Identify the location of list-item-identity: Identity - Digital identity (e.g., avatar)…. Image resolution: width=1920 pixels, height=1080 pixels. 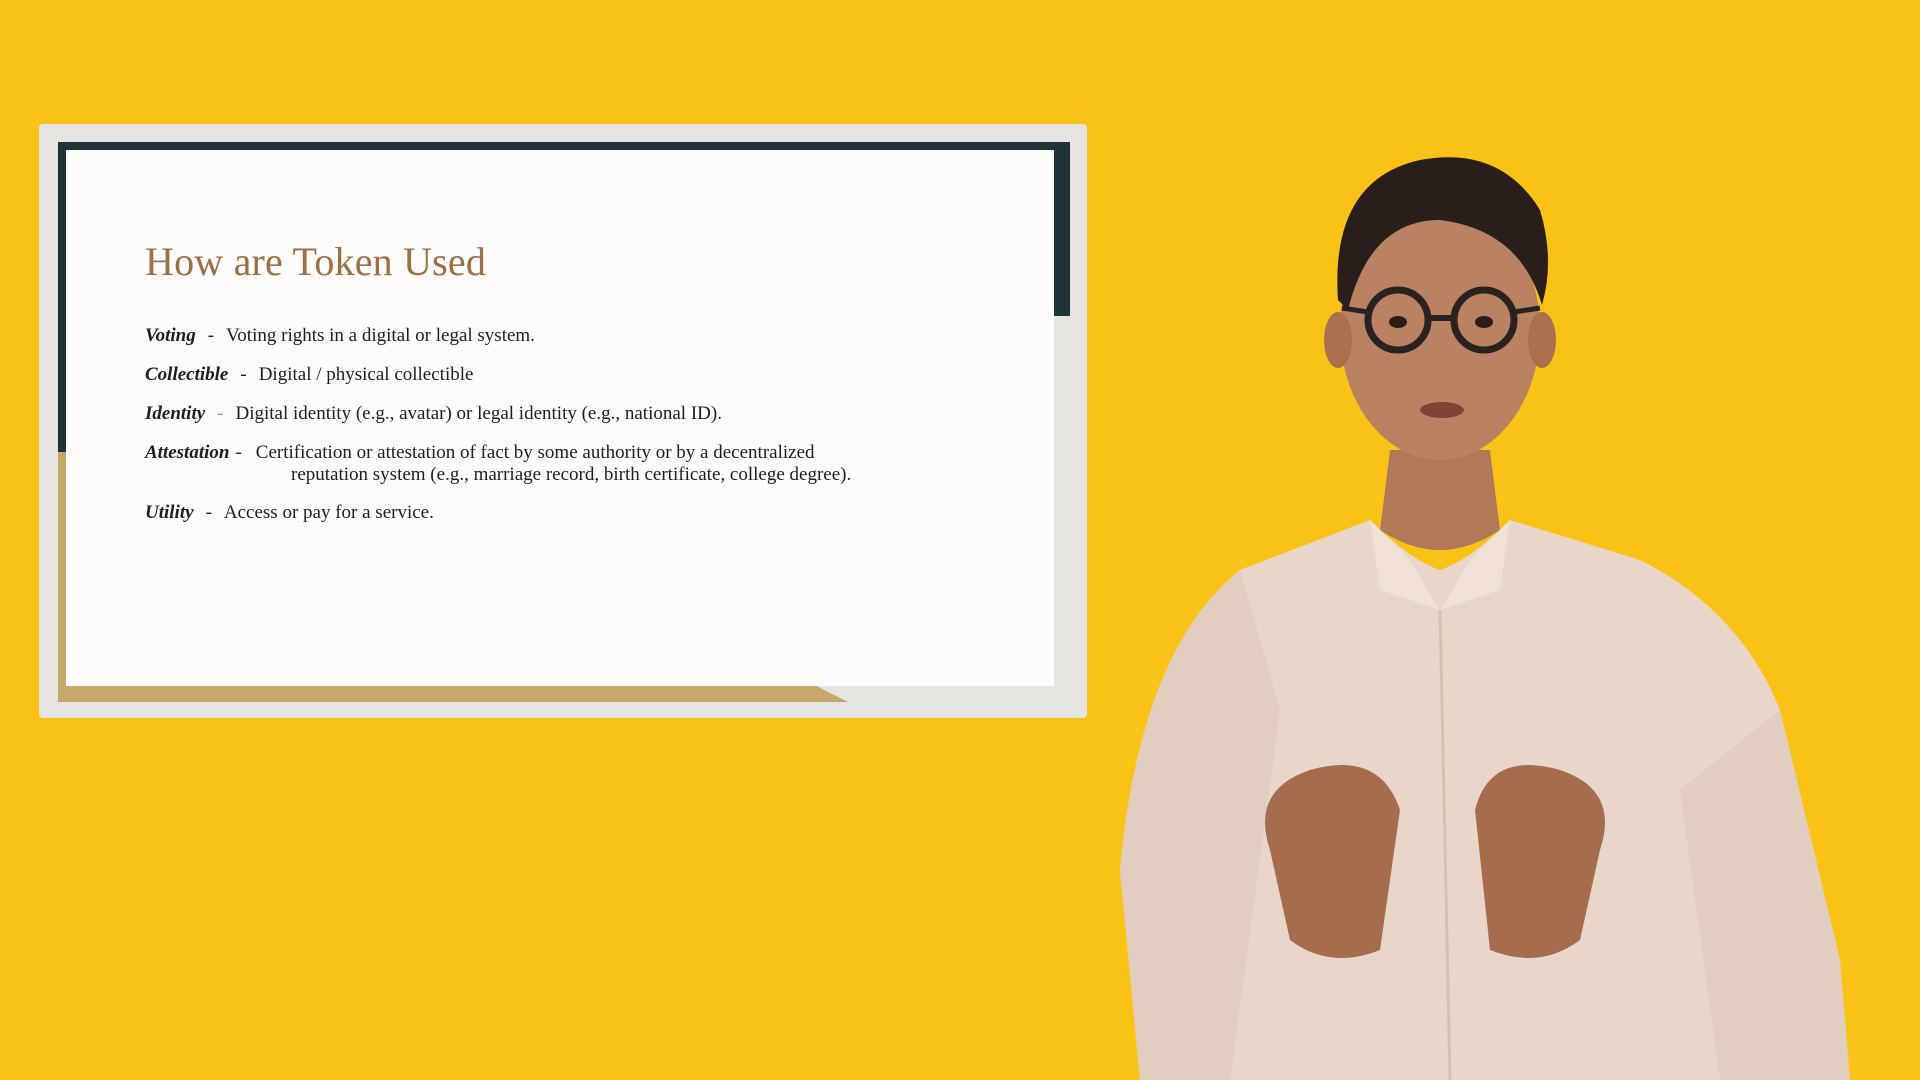
(433, 414).